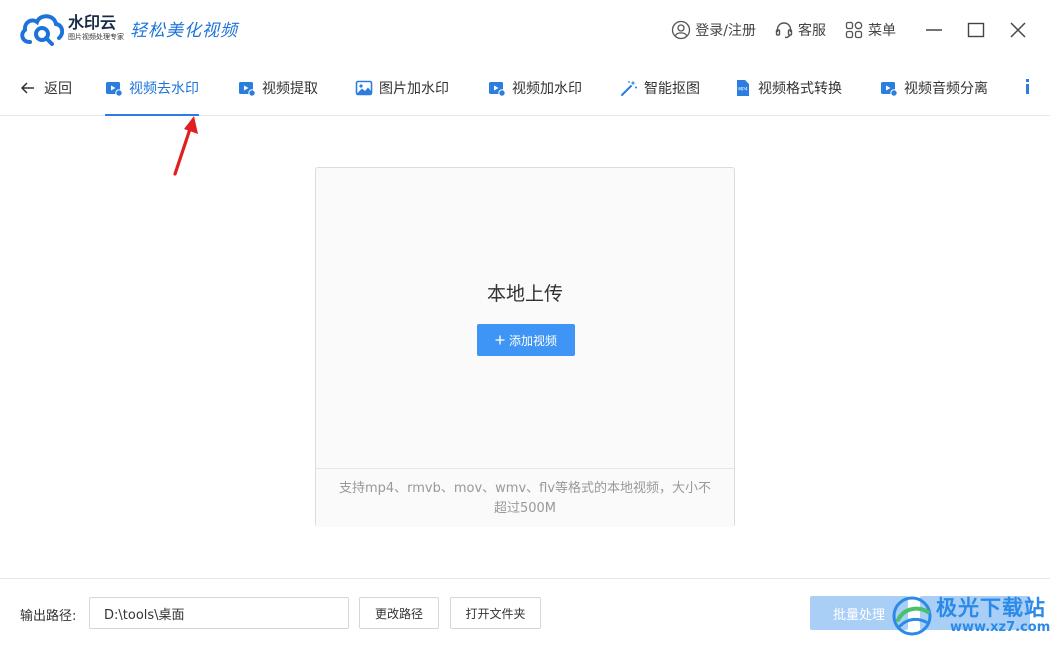 The image size is (1050, 647). I want to click on maximize-icon, so click(976, 30).